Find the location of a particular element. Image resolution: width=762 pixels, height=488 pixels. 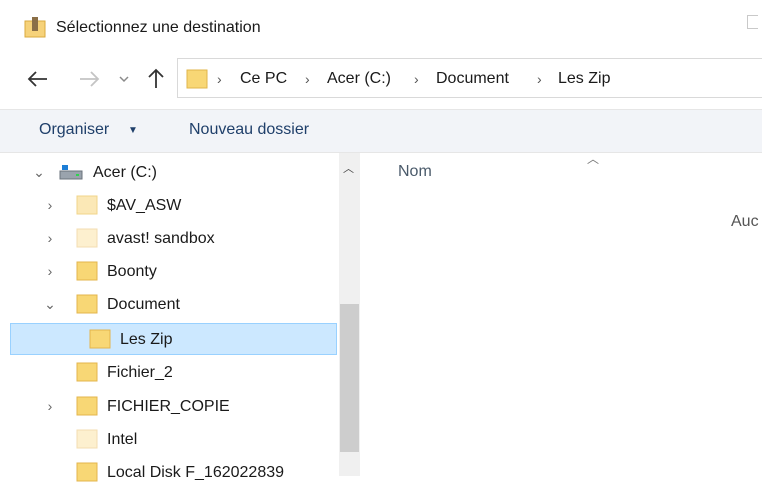

tree-item-document: ⌄ Document is located at coordinates (169, 304).